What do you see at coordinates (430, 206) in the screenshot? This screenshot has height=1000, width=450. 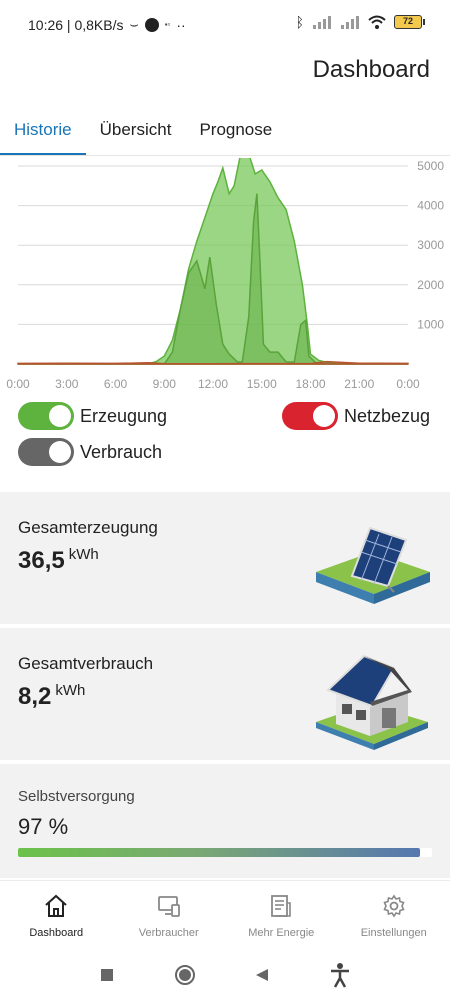 I see `y-tick-label: 4000` at bounding box center [430, 206].